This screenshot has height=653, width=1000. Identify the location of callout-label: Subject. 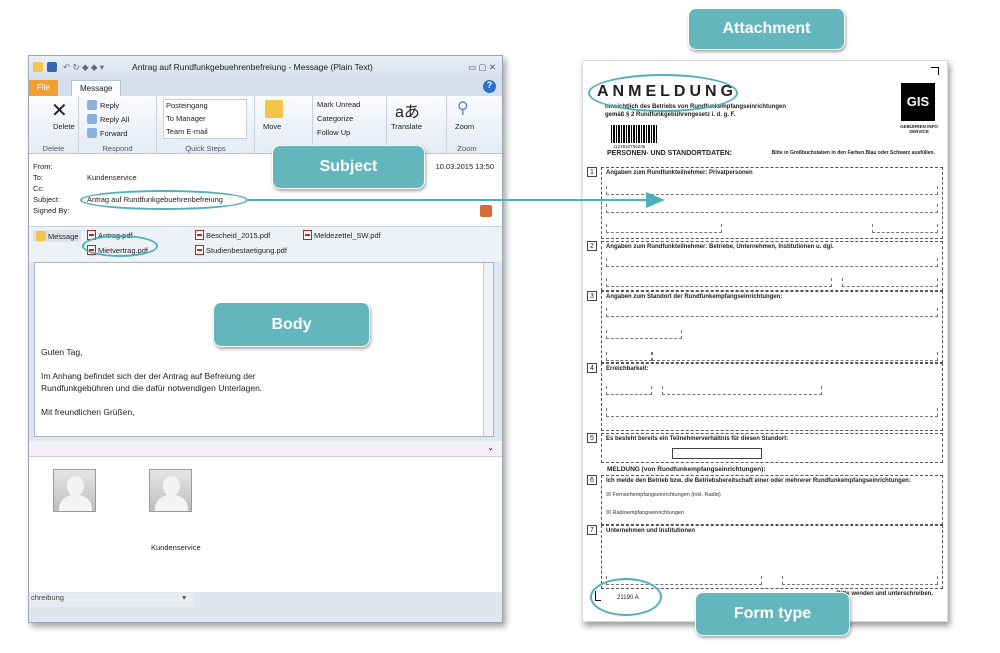
(348, 166).